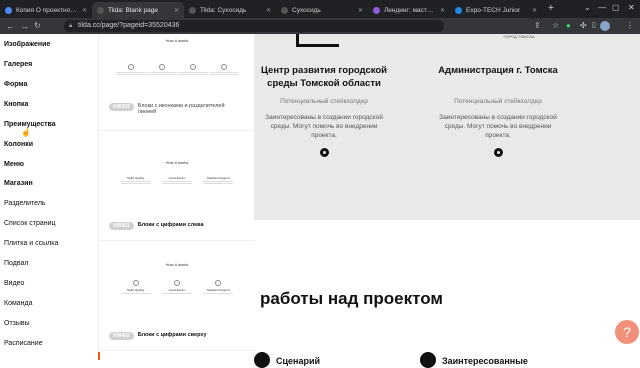  I want to click on block-code-badge: HW402, so click(121, 336).